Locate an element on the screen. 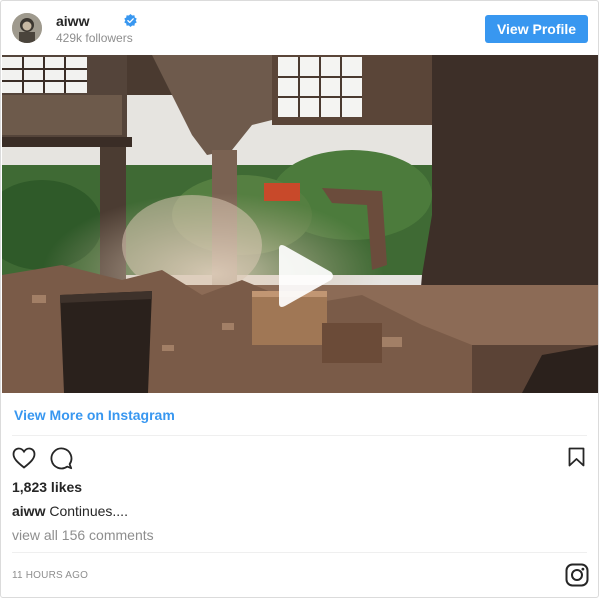  view-more-link: View More on Instagram is located at coordinates (94, 415).